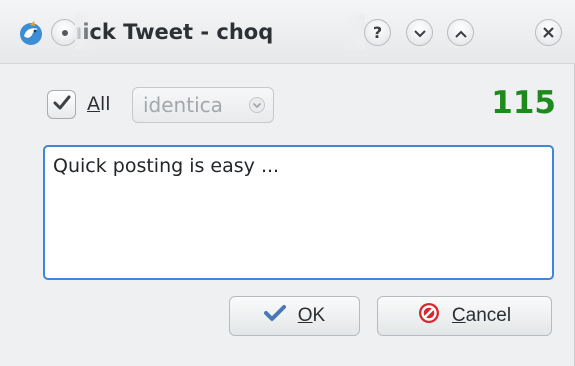 Image resolution: width=575 pixels, height=366 pixels. Describe the element at coordinates (99, 104) in the screenshot. I see `all-checkbox-label: All` at that location.